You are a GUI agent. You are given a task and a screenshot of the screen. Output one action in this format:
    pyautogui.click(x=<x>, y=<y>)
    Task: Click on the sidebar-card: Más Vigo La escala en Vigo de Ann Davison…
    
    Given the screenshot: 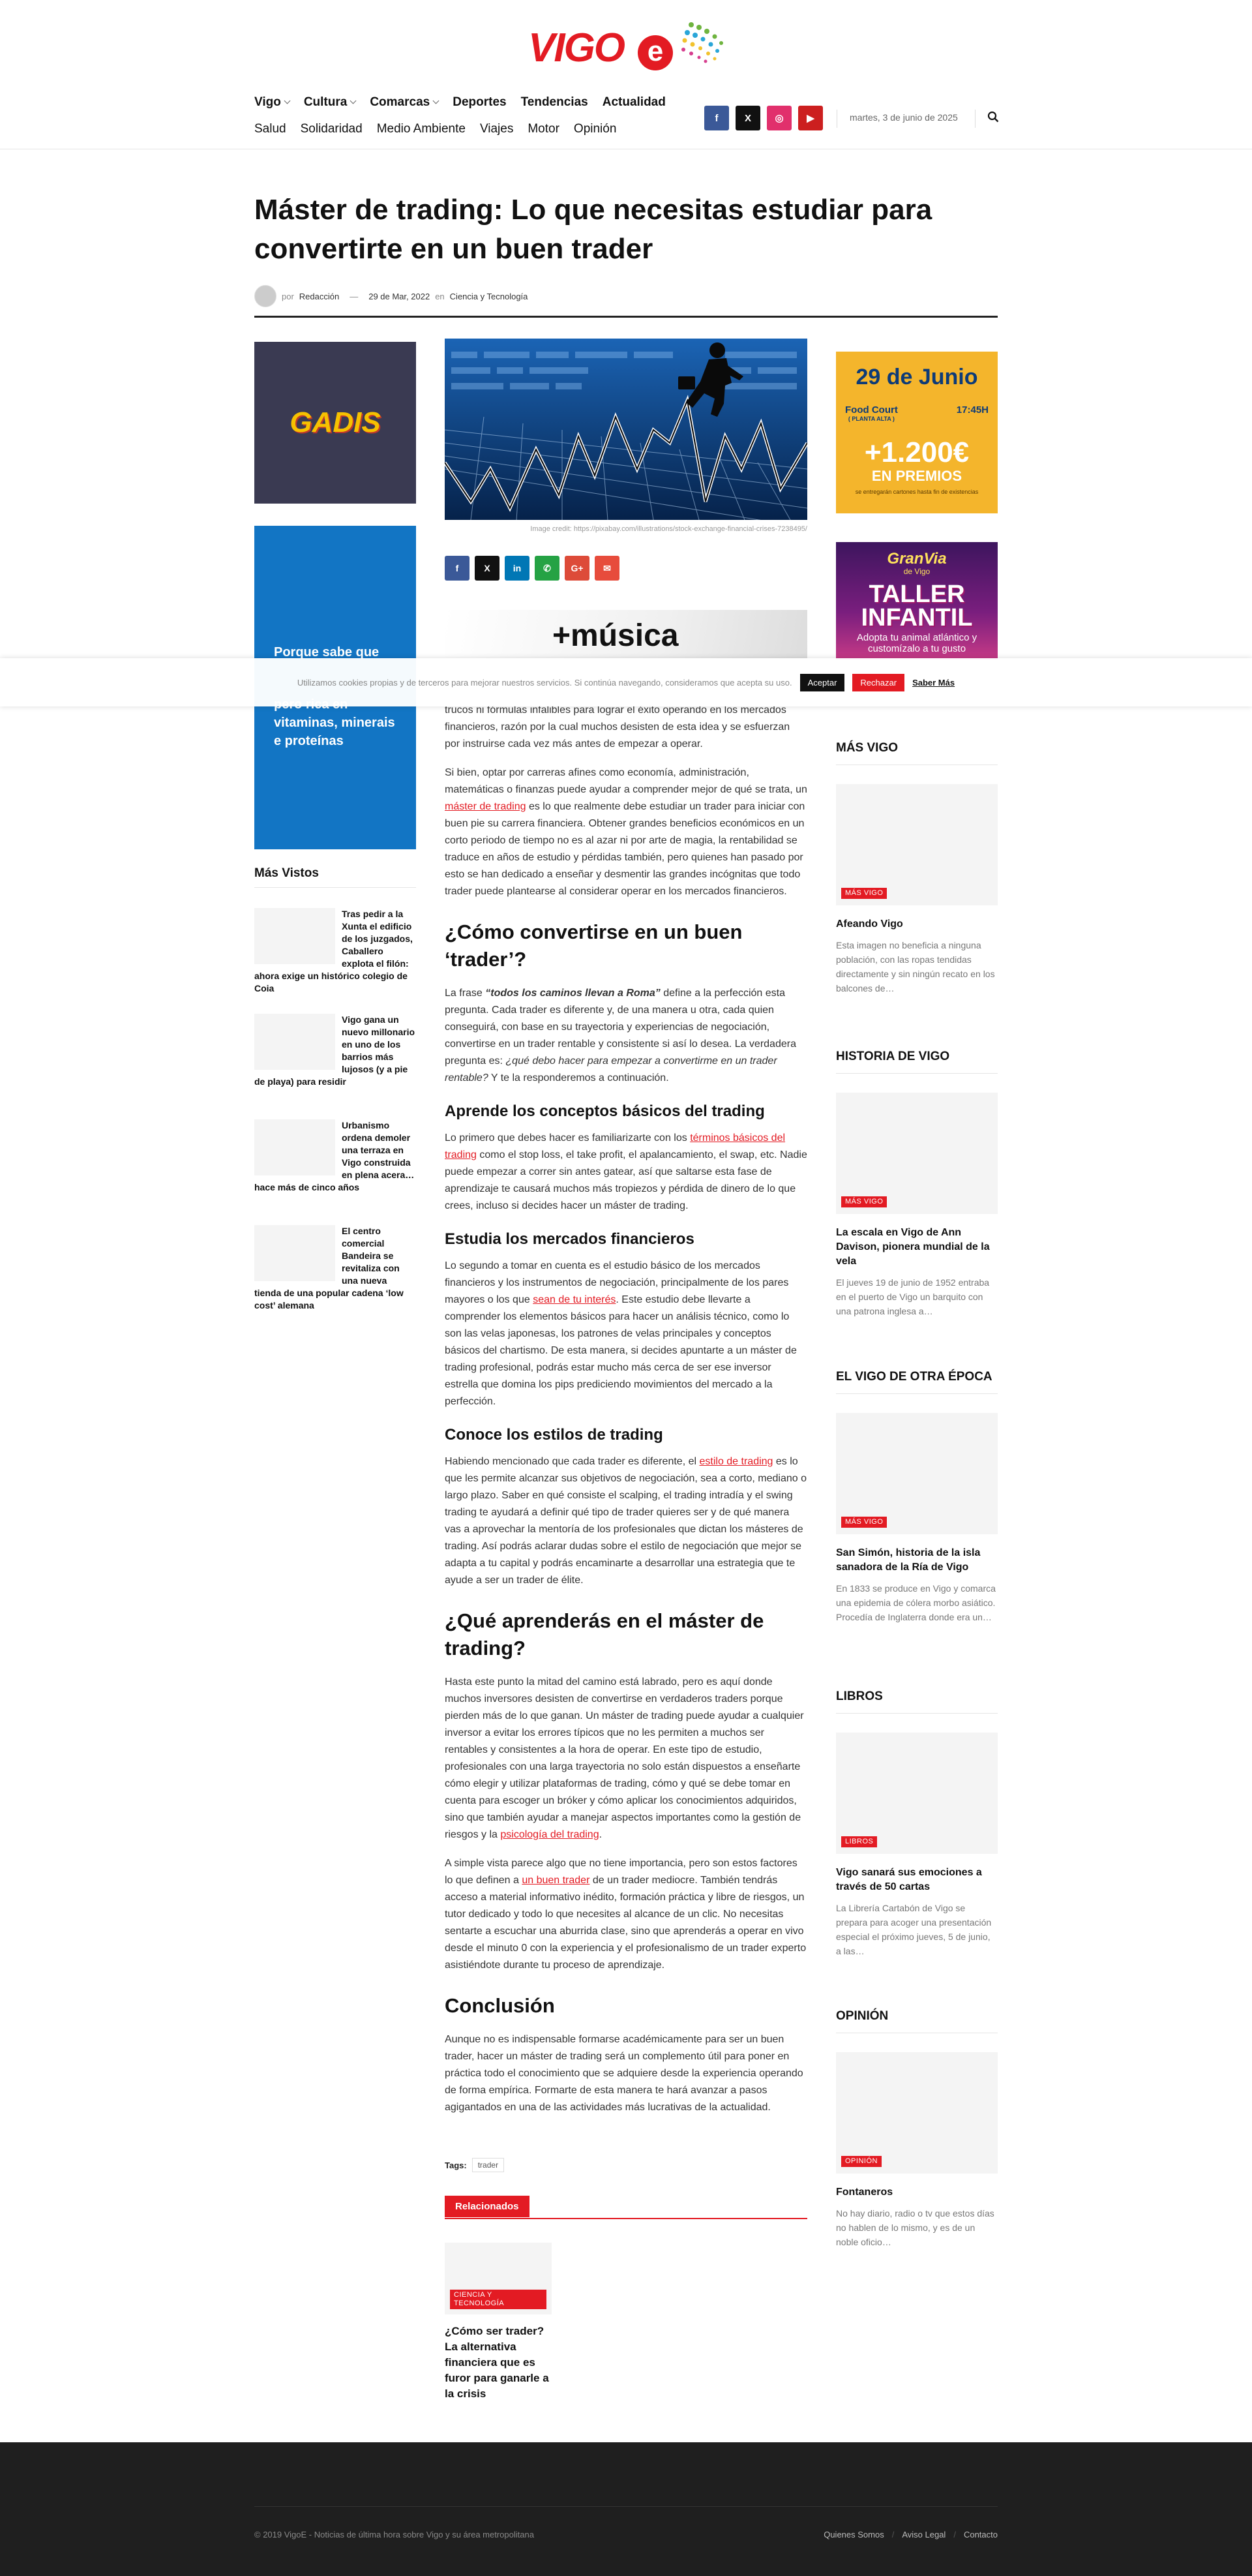 What is the action you would take?
    pyautogui.click(x=917, y=1205)
    